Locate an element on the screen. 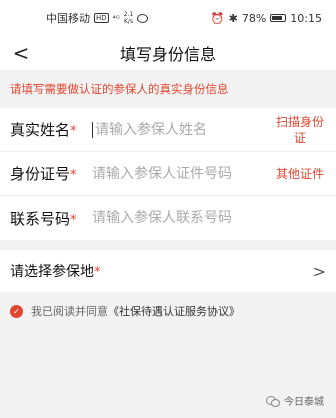 This screenshot has height=418, width=336. status-bar-left: 中国移动 HD ⁴ᴳ 2.1 K/s is located at coordinates (97, 18).